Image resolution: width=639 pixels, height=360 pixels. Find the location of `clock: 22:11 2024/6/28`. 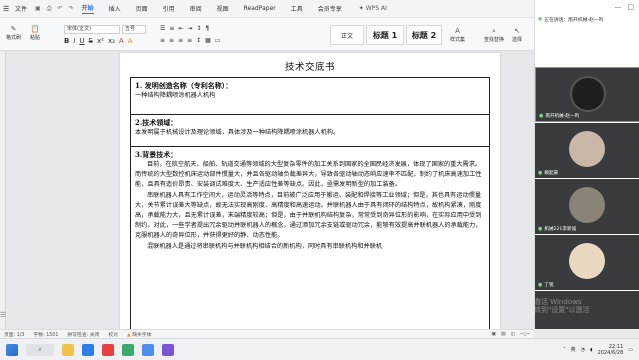

clock: 22:11 2024/6/28 is located at coordinates (611, 350).